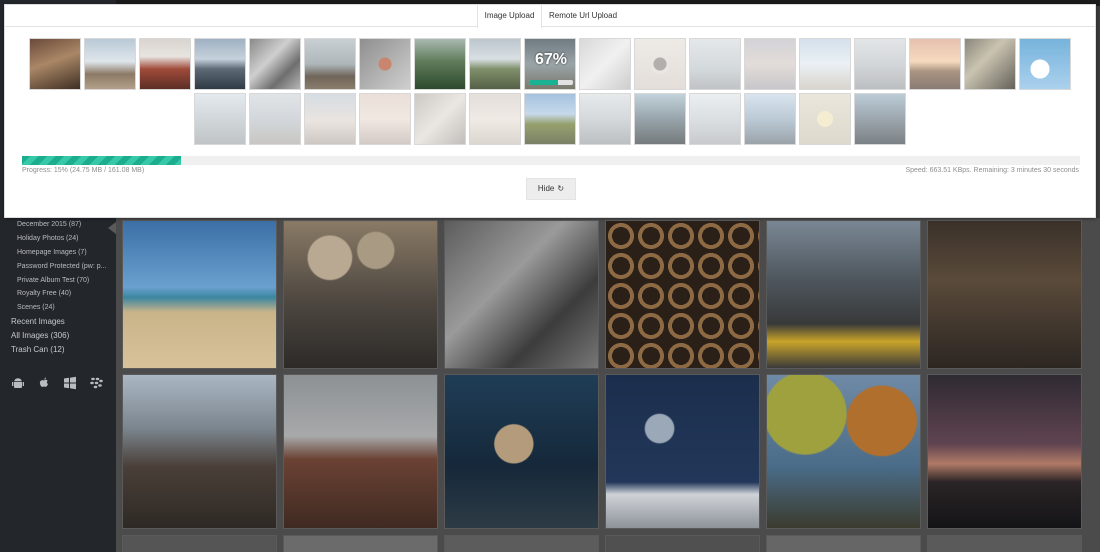 This screenshot has width=1100, height=552. I want to click on sidebar-item-scenes: Scenes (24), so click(36, 307).